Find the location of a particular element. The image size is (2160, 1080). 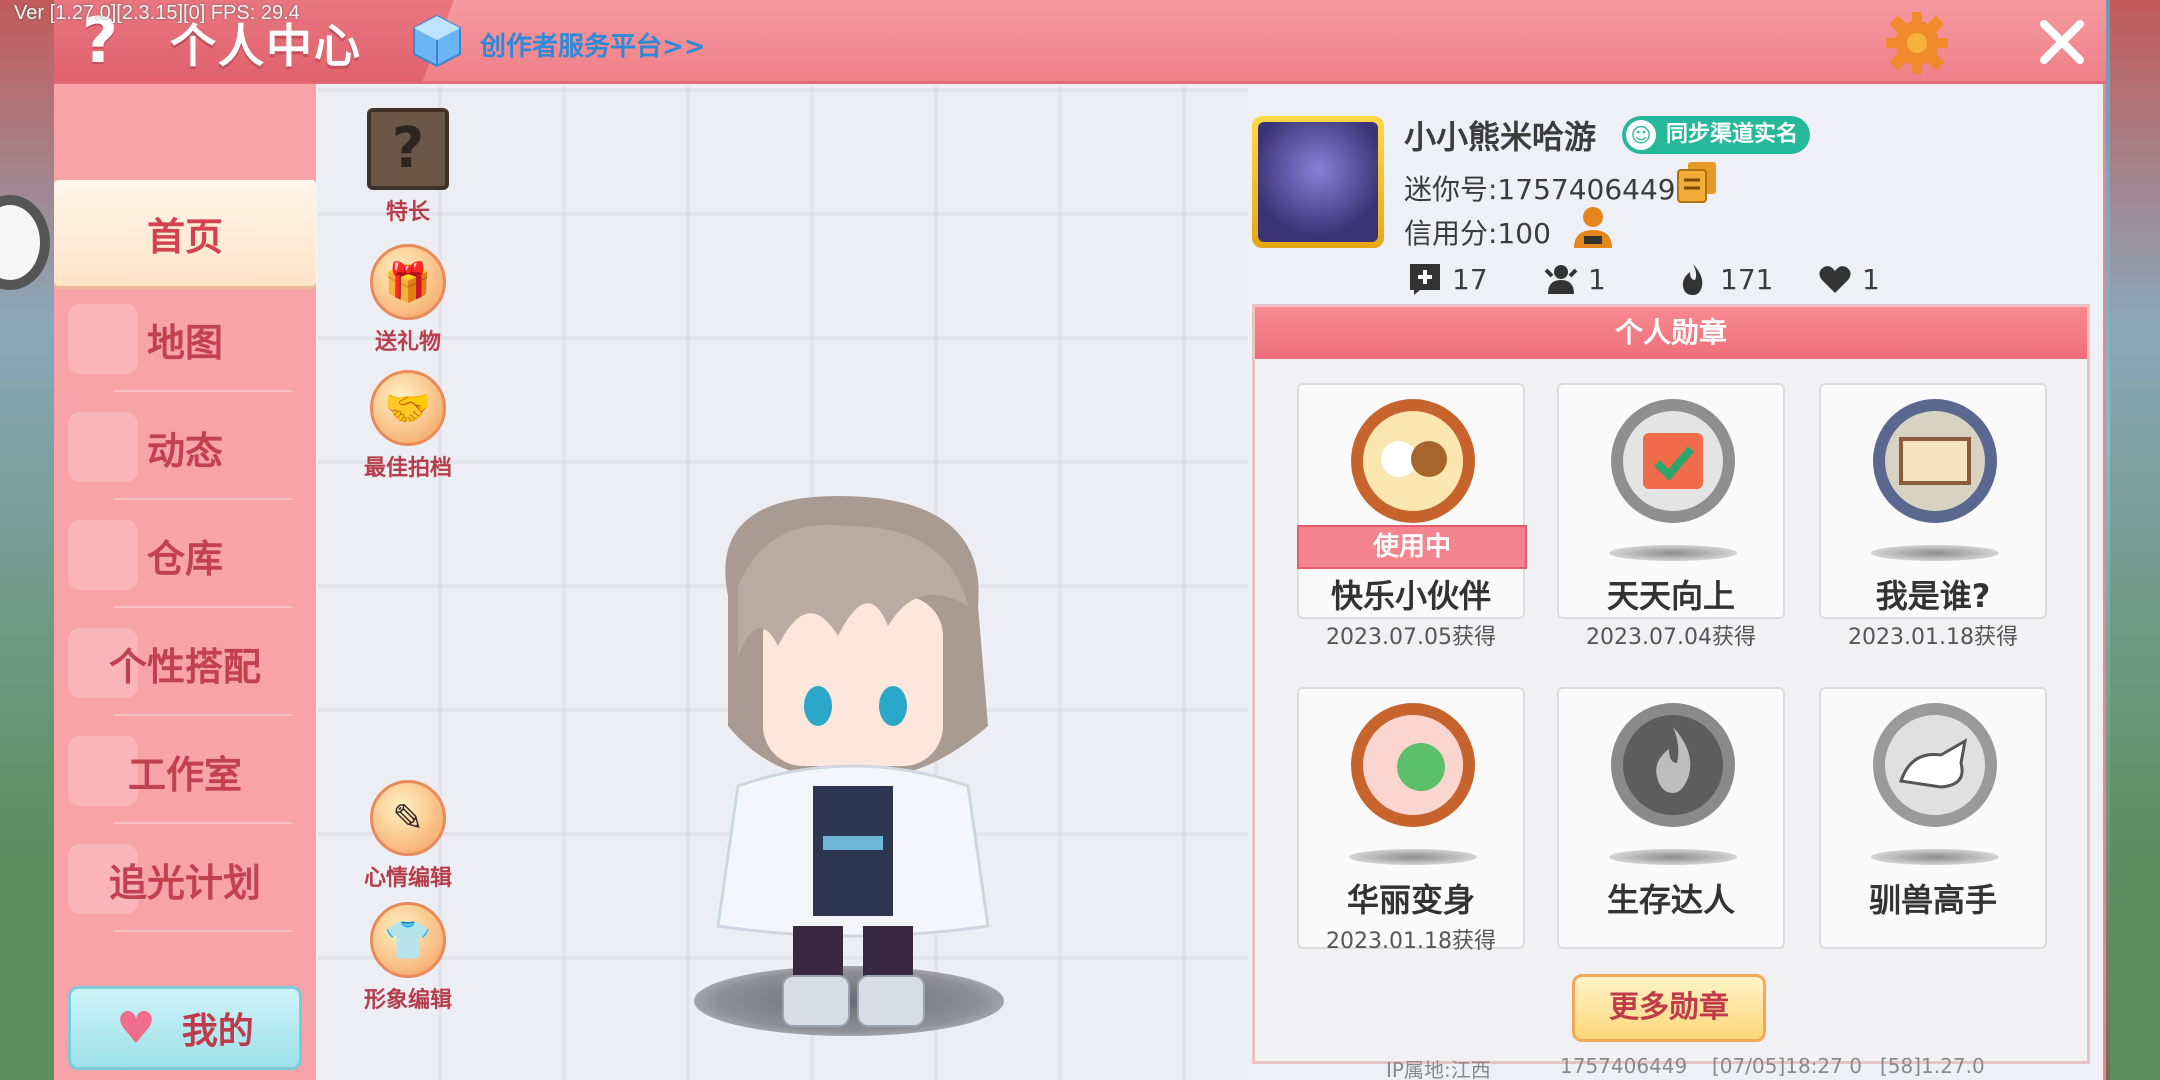

partner-button: 🤝 最佳拍档 is located at coordinates (408, 426).